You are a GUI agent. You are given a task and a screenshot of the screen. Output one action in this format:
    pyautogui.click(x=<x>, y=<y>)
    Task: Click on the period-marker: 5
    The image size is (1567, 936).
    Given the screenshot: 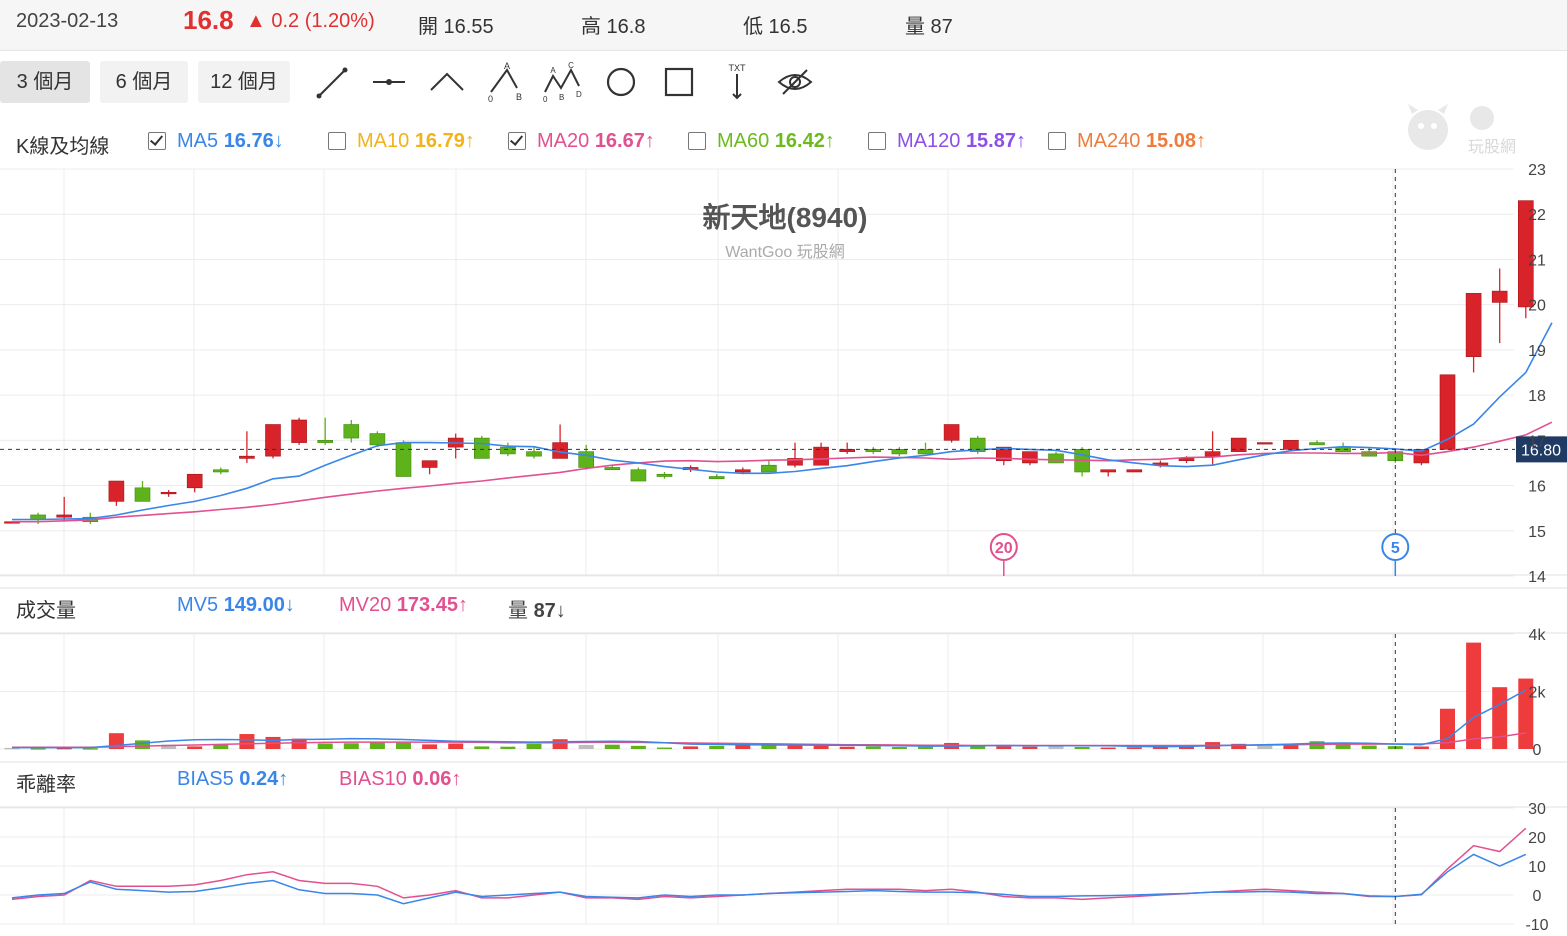 What is the action you would take?
    pyautogui.click(x=1395, y=554)
    